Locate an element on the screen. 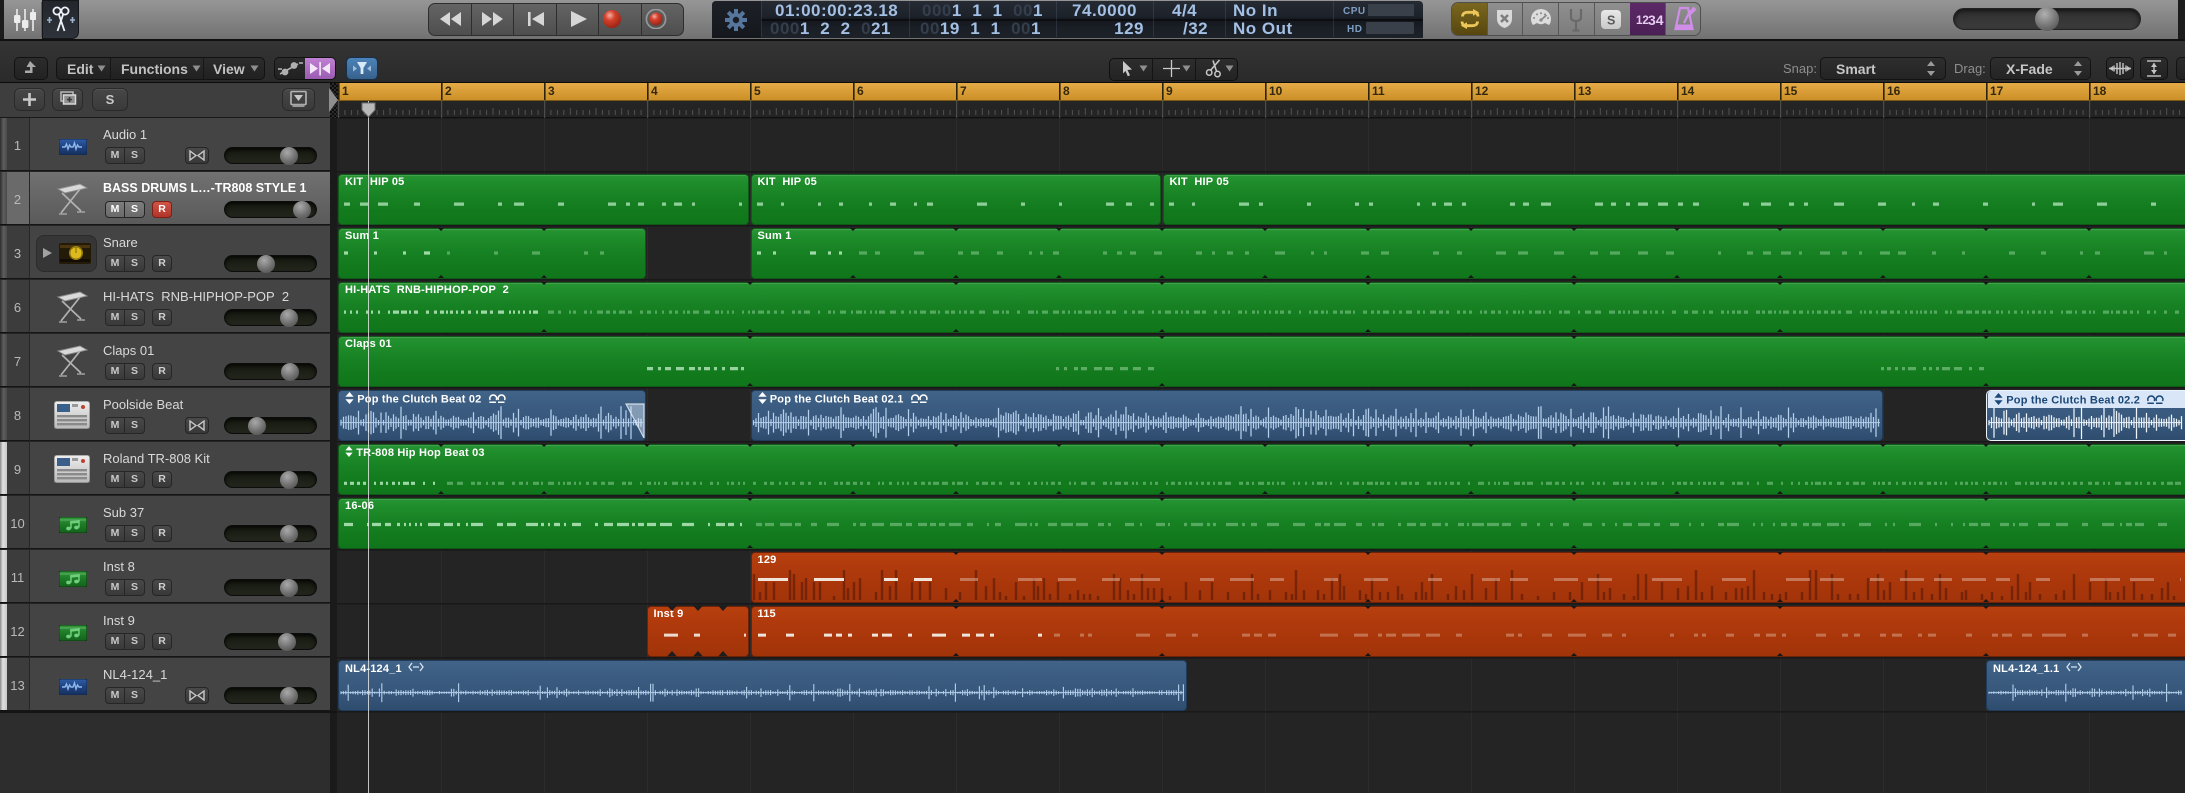  svg-text: 12 is located at coordinates (1642, 21).